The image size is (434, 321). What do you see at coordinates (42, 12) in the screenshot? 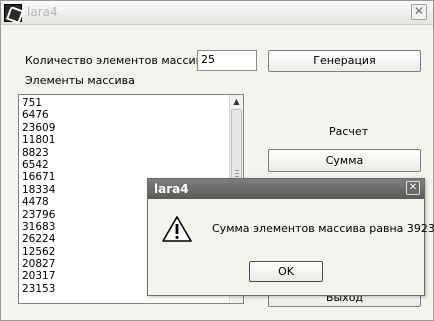
I see `window-title: lara4` at bounding box center [42, 12].